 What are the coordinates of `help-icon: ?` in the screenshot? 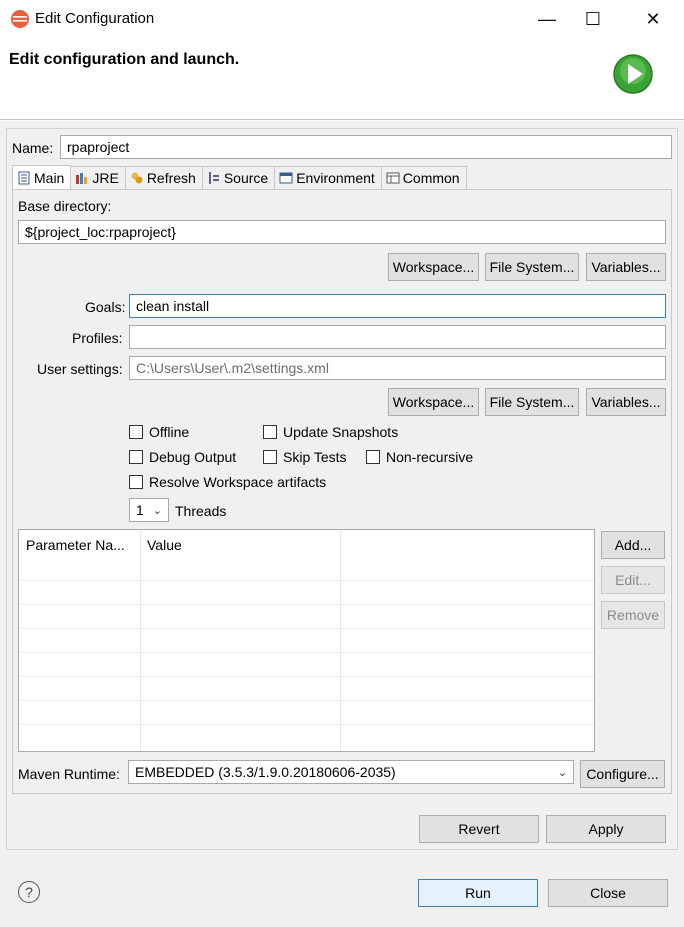 It's located at (29, 892).